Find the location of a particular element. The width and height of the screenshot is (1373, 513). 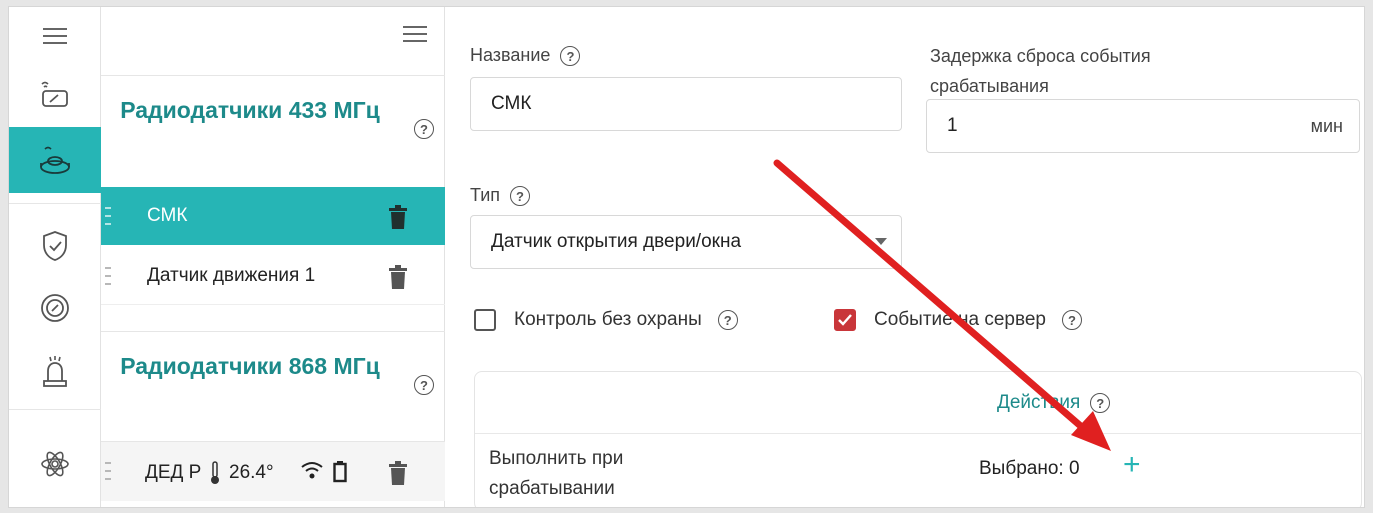

control-without-guard-label: Контроль без охраны is located at coordinates (608, 319).